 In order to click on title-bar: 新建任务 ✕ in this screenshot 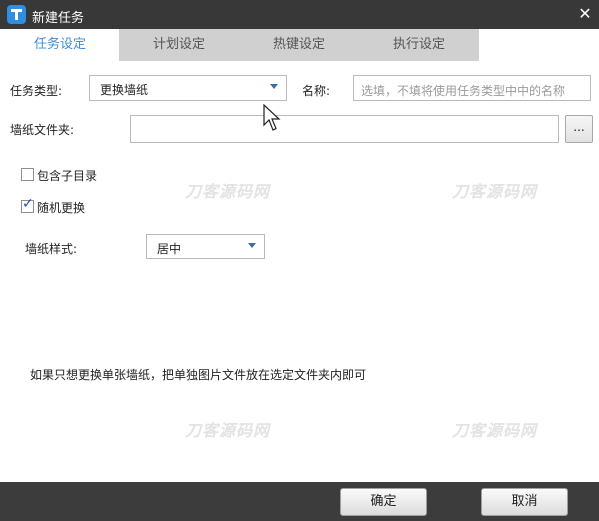, I will do `click(299, 14)`.